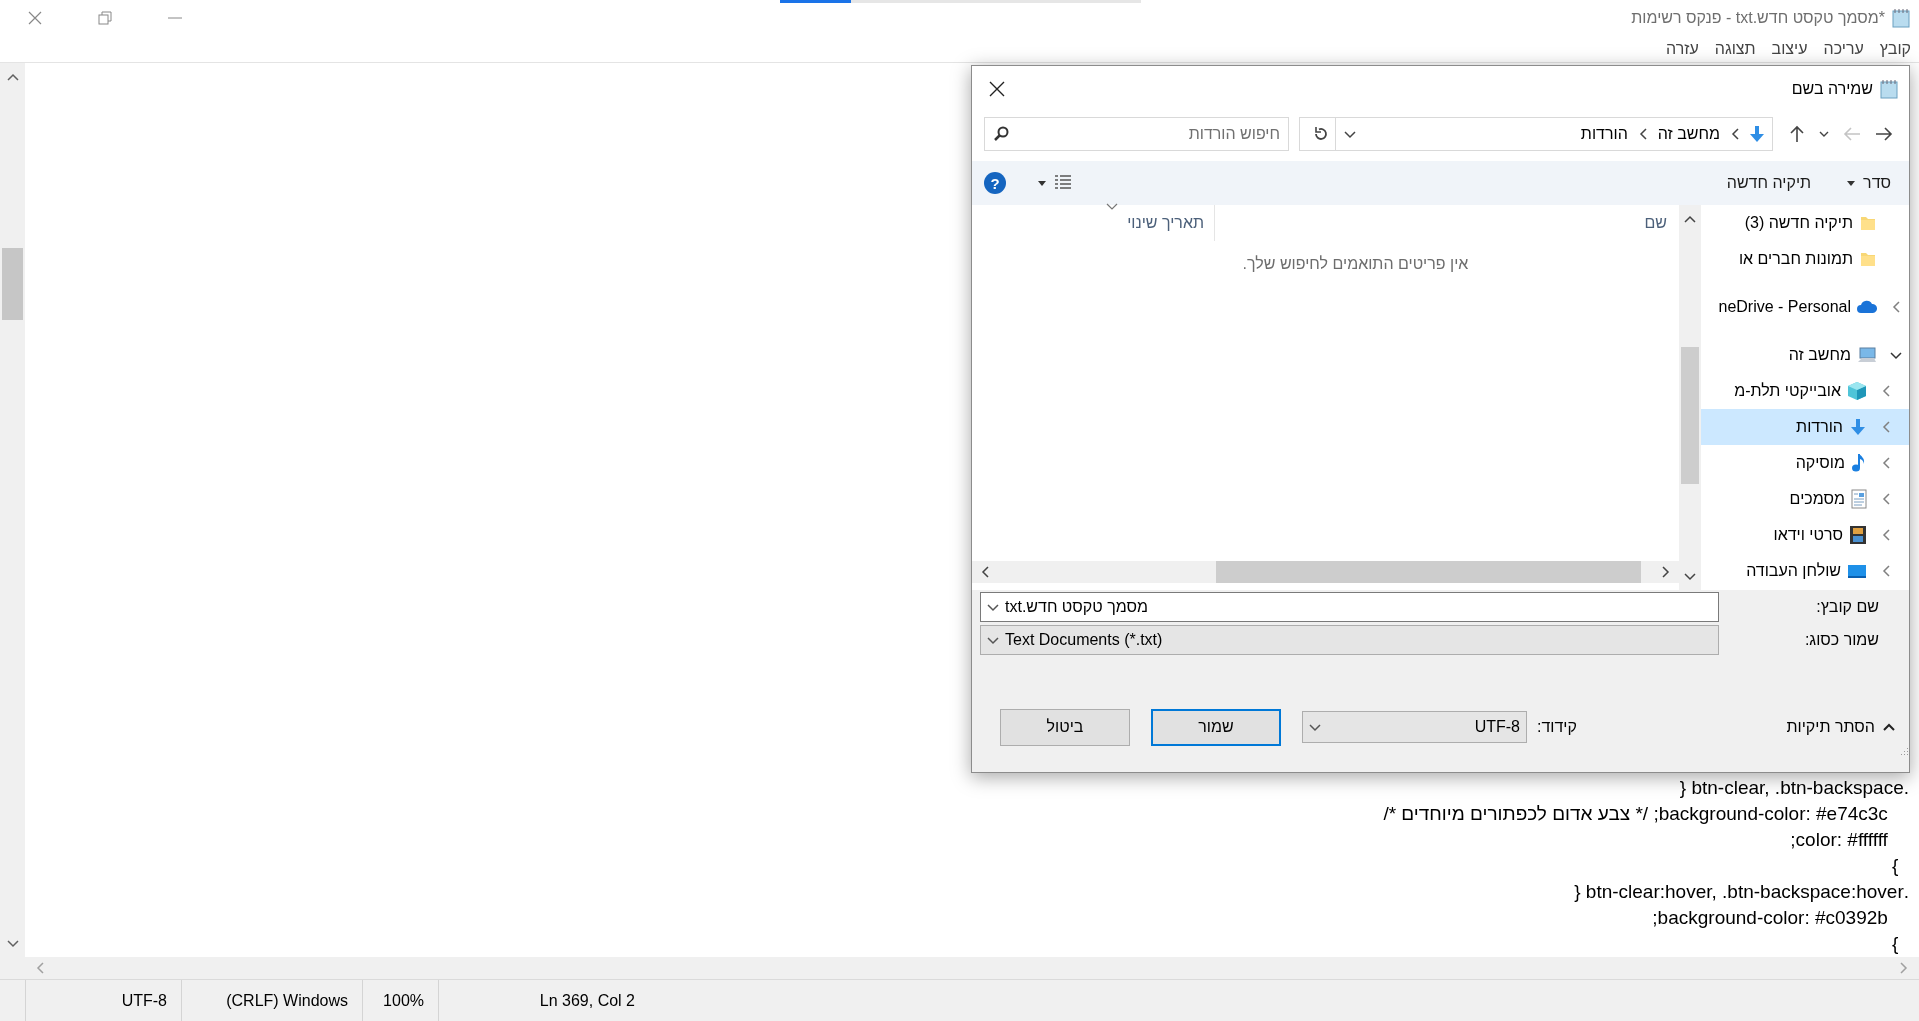 The height and width of the screenshot is (1021, 1919). I want to click on breadcrumb: מחשב זה, so click(1688, 134).